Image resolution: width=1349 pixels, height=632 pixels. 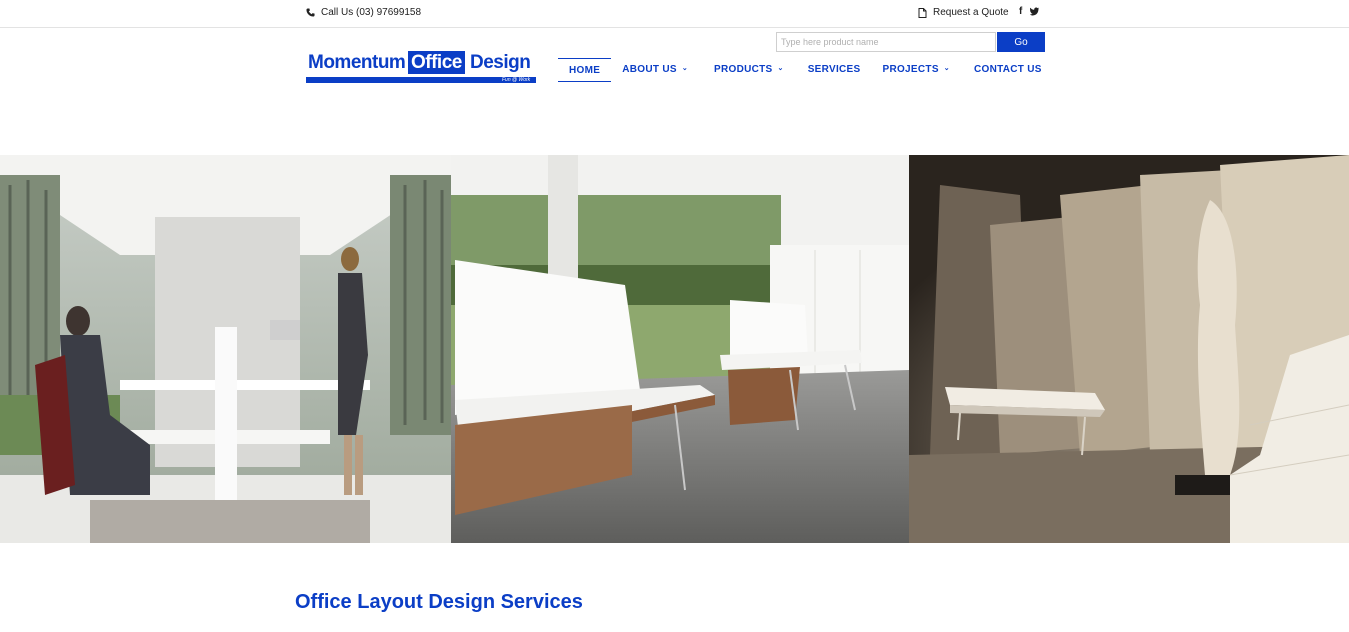 I want to click on nav-item-contact-us: CONTACT US, so click(x=1008, y=70).